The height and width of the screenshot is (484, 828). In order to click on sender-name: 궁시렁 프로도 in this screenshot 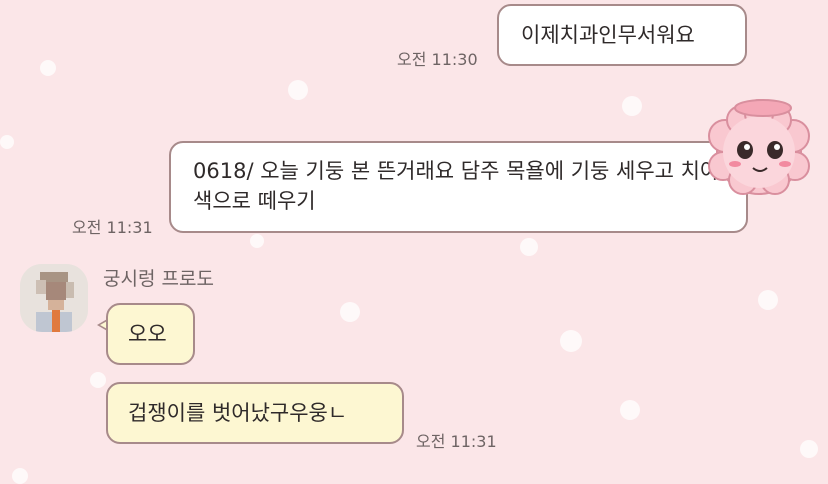, I will do `click(158, 279)`.